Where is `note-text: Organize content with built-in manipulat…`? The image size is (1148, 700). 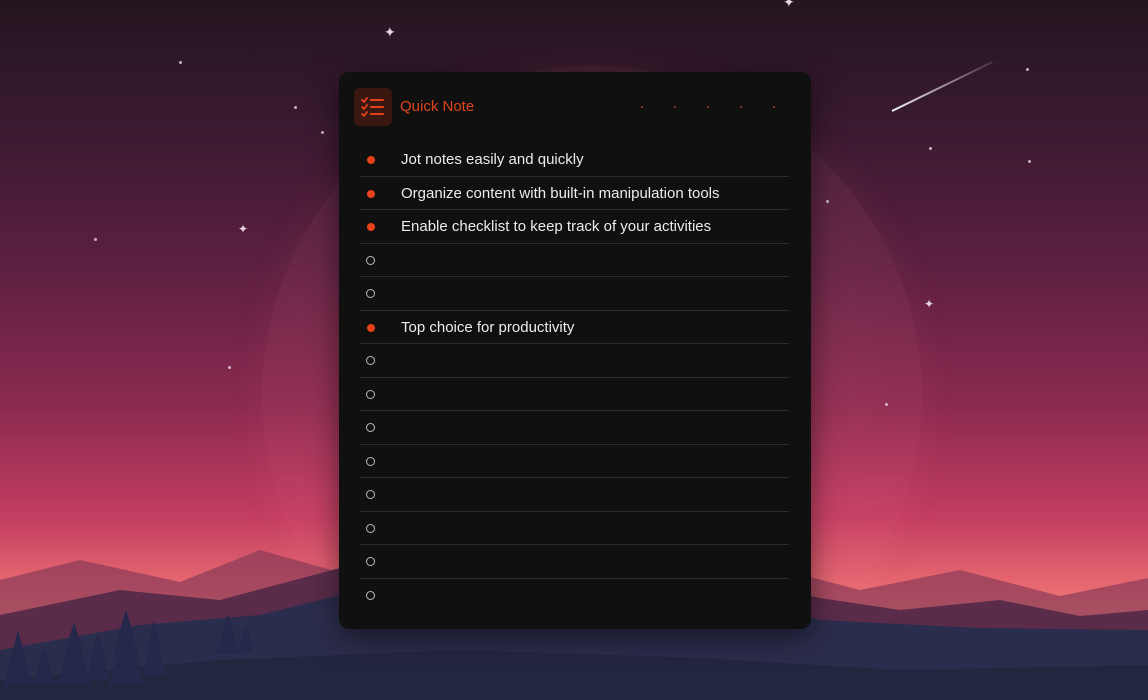 note-text: Organize content with built-in manipulat… is located at coordinates (560, 193).